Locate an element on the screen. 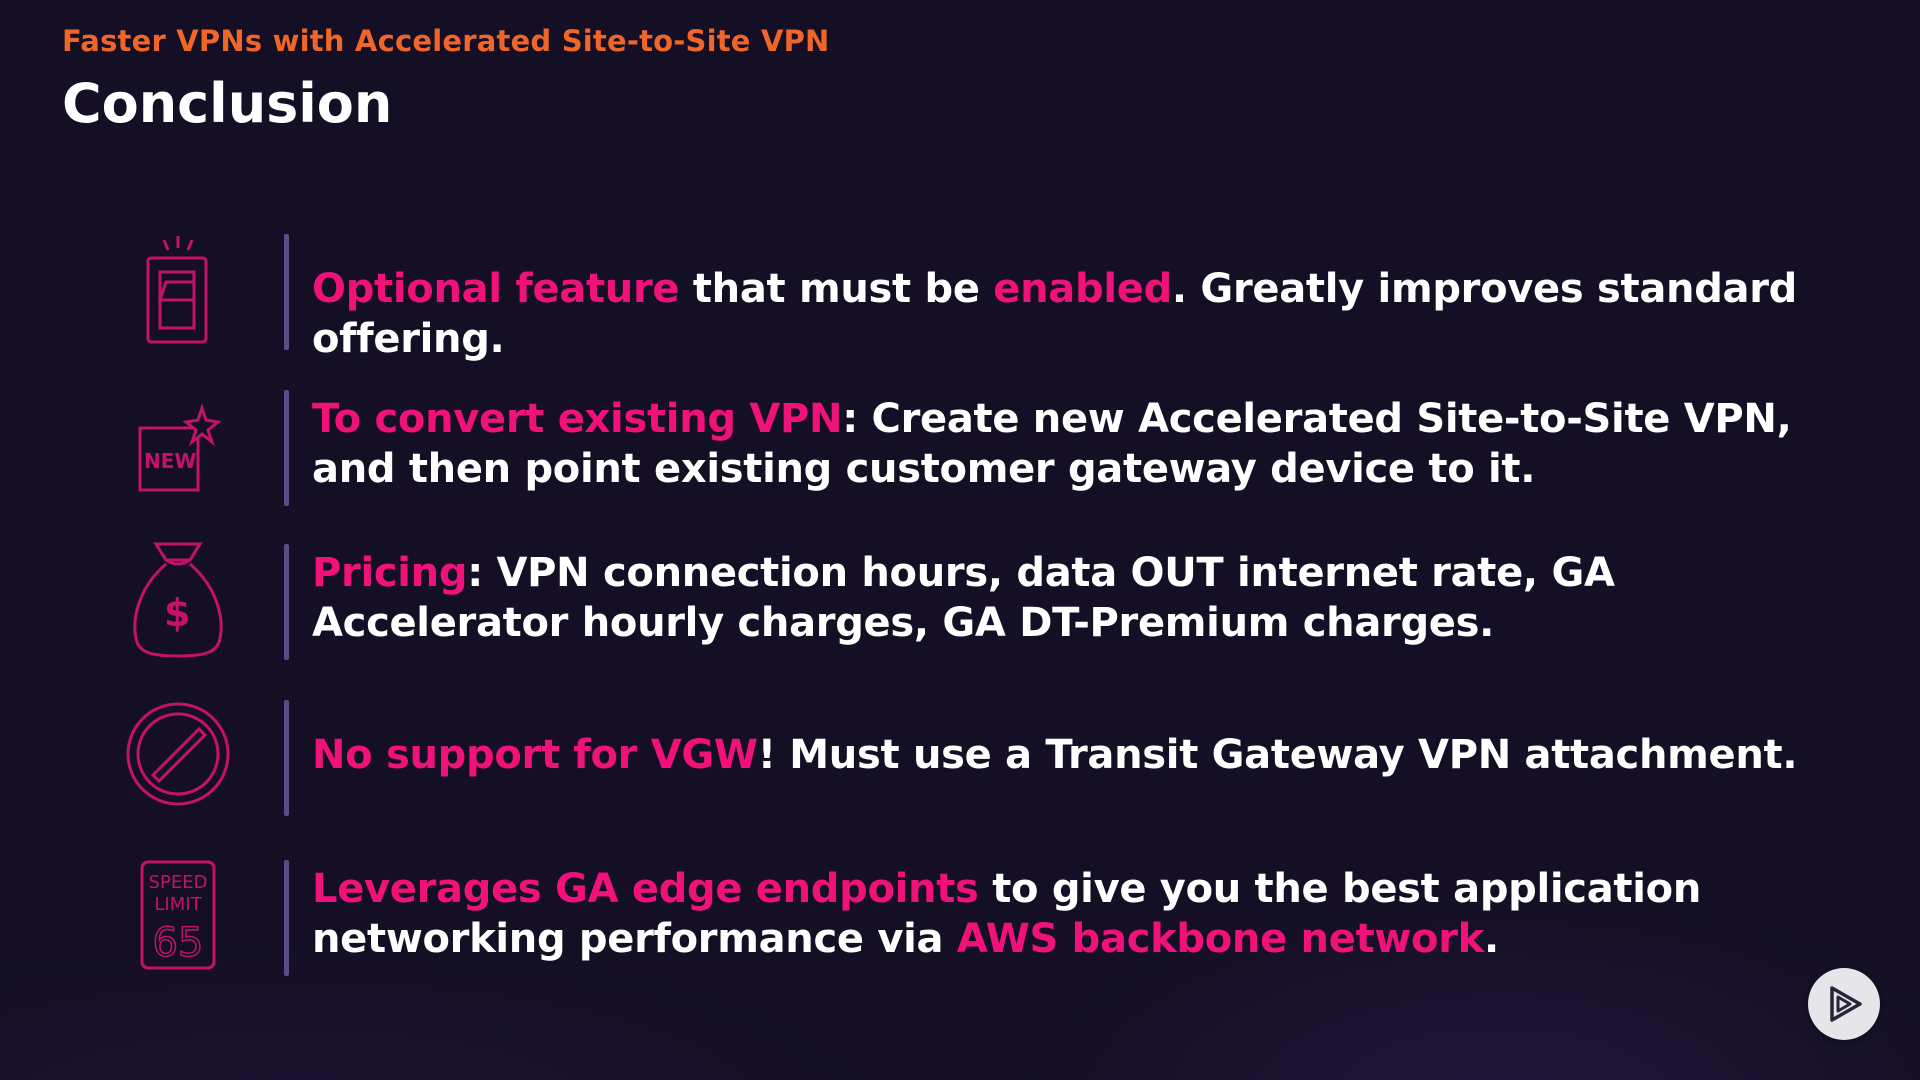  highlight-text: To convert existing VPN is located at coordinates (577, 419).